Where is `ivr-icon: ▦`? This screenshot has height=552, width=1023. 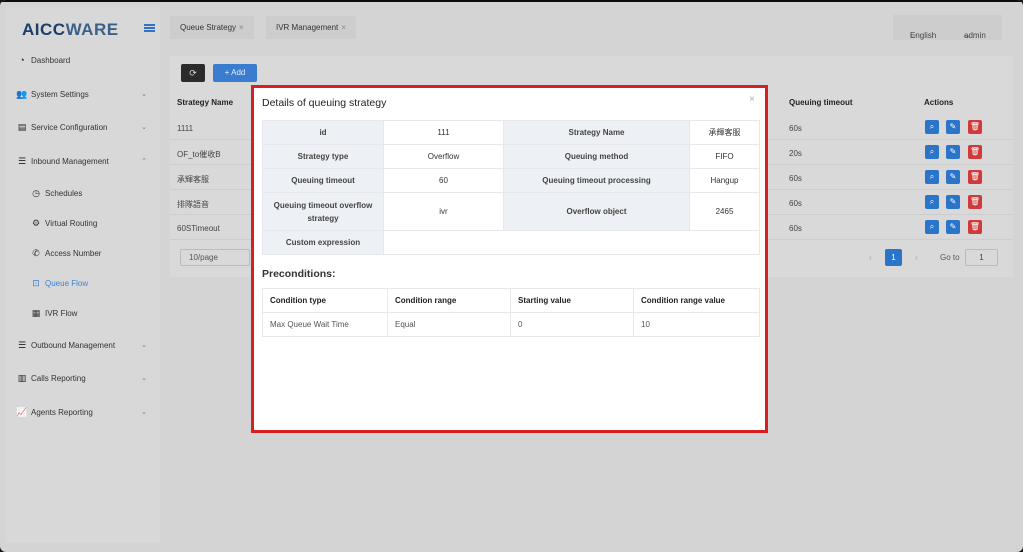
ivr-icon: ▦ is located at coordinates (36, 312).